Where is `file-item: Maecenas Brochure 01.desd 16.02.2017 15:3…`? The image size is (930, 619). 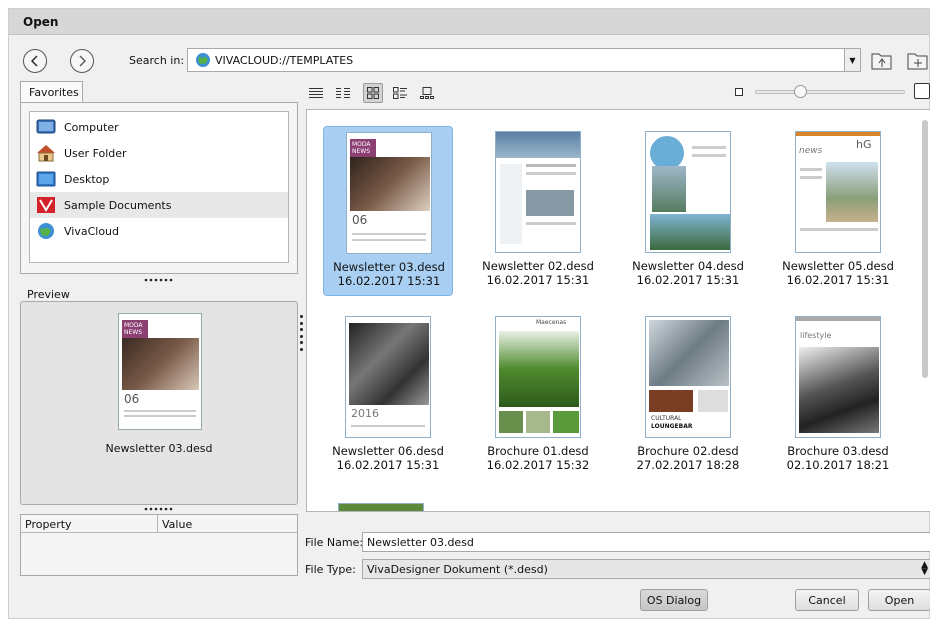 file-item: Maecenas Brochure 01.desd 16.02.2017 15:3… is located at coordinates (538, 396).